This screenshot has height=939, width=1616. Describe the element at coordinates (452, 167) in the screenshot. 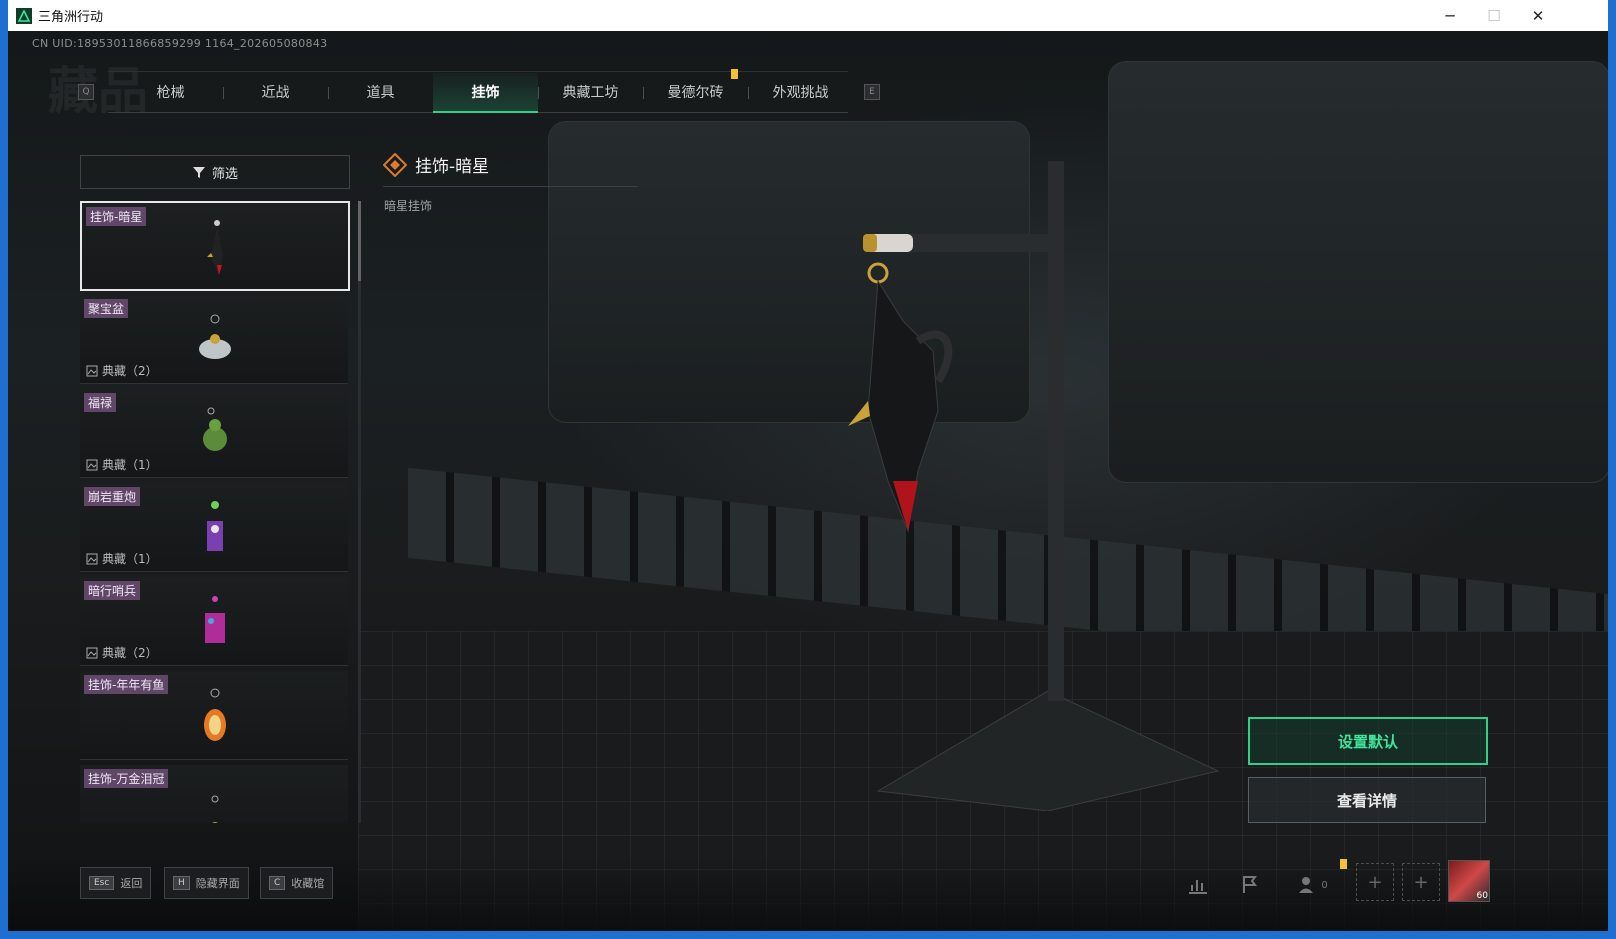

I see `detail-title: 挂饰-暗星` at that location.